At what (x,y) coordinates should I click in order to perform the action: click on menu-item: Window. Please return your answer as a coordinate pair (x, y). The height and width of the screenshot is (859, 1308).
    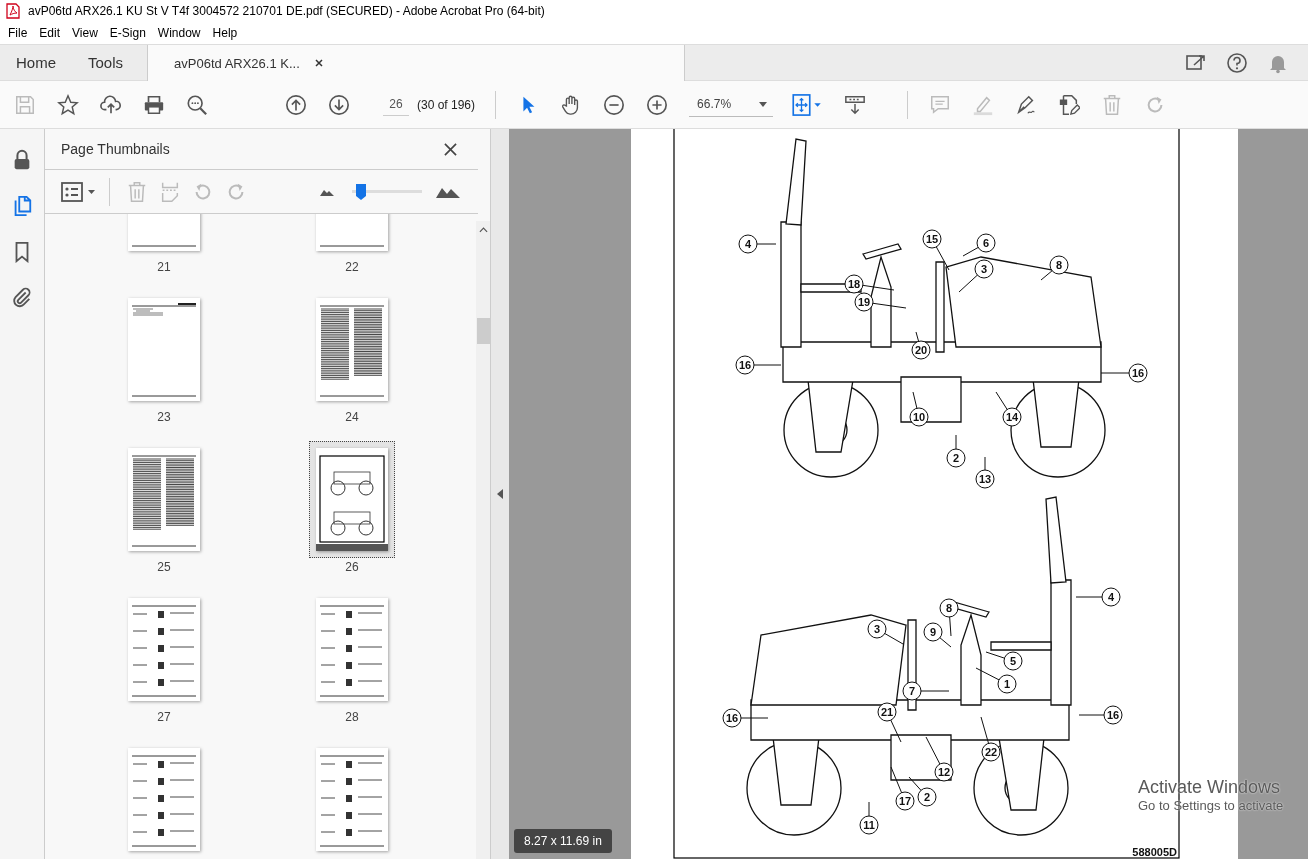
    Looking at the image, I should click on (179, 33).